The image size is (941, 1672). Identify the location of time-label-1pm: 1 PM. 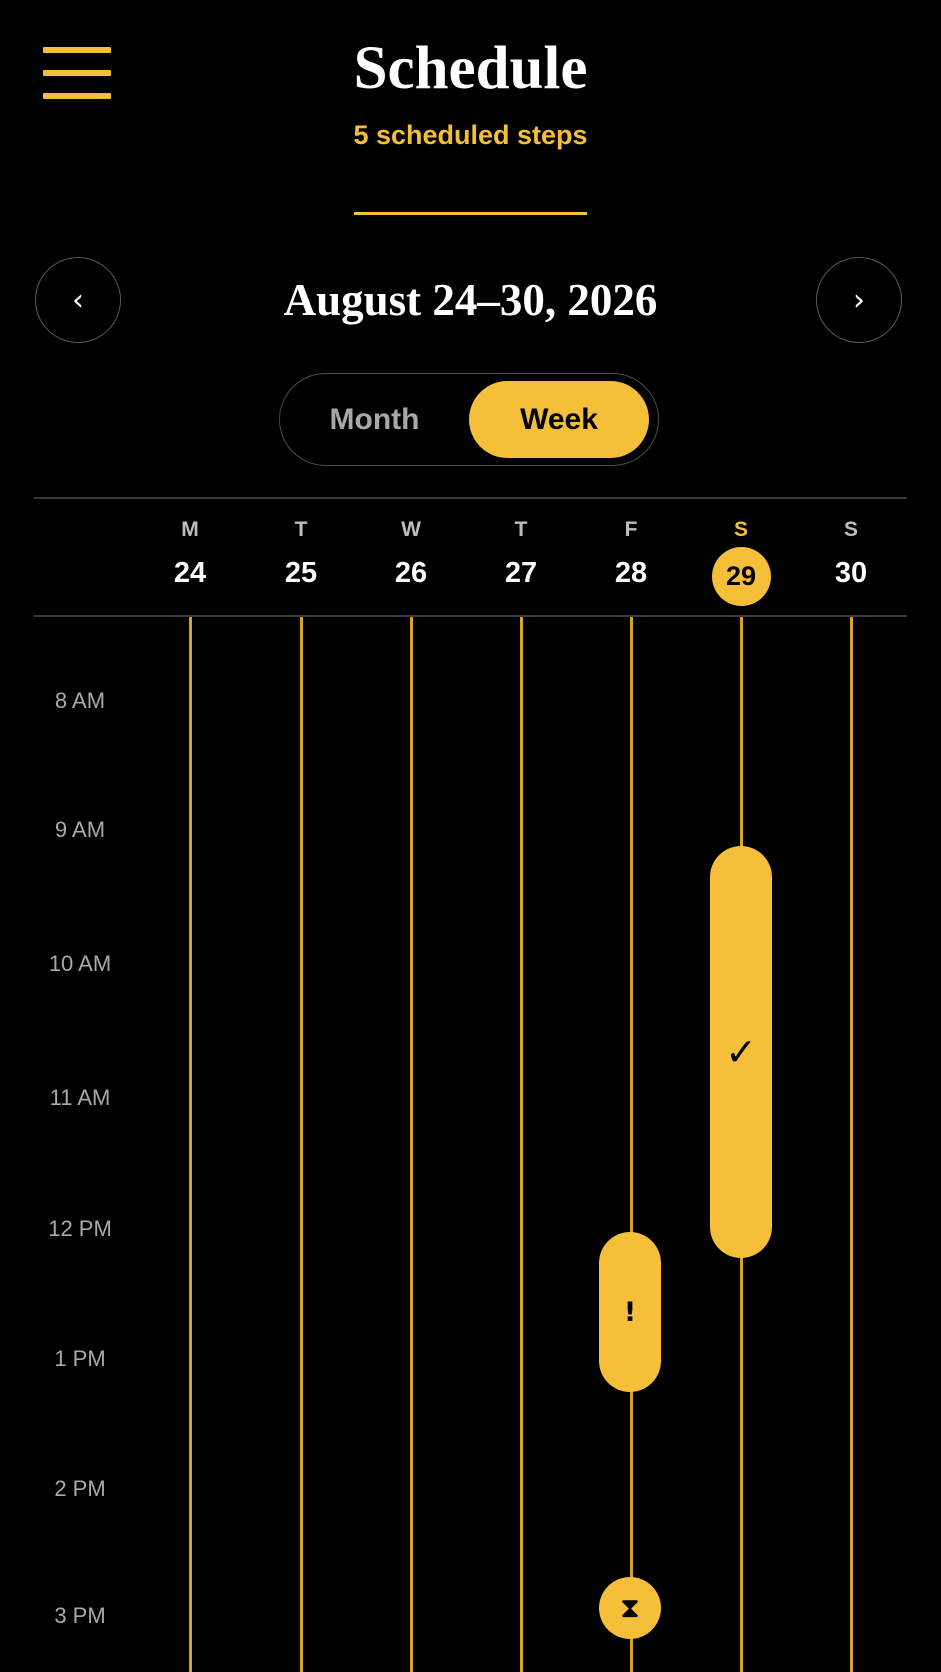
(80, 1358).